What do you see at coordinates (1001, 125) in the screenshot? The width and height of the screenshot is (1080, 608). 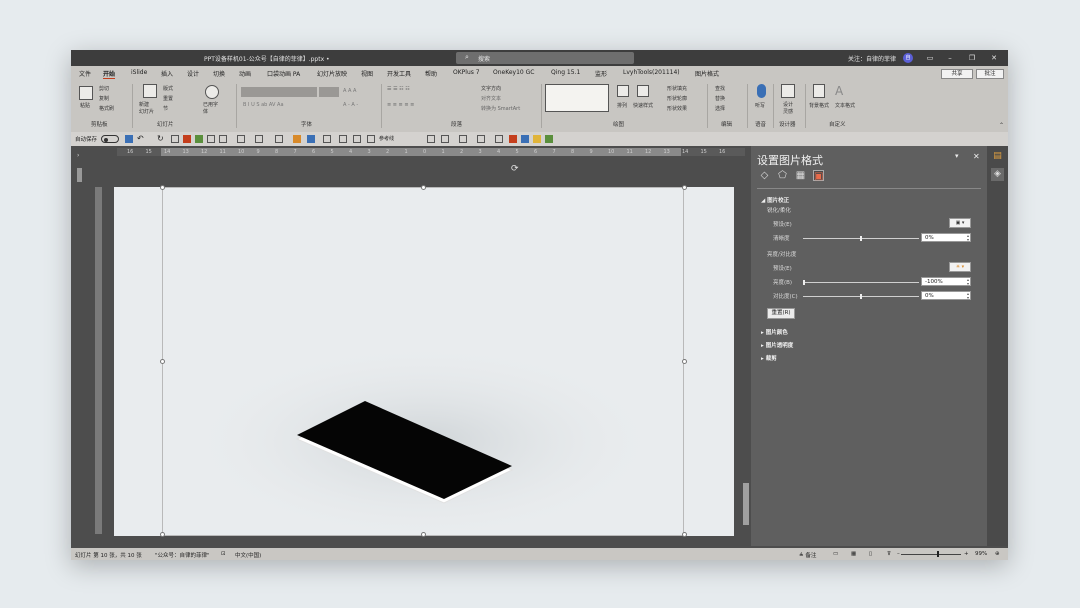 I see `collapse-ribbon-icon: ⌃` at bounding box center [1001, 125].